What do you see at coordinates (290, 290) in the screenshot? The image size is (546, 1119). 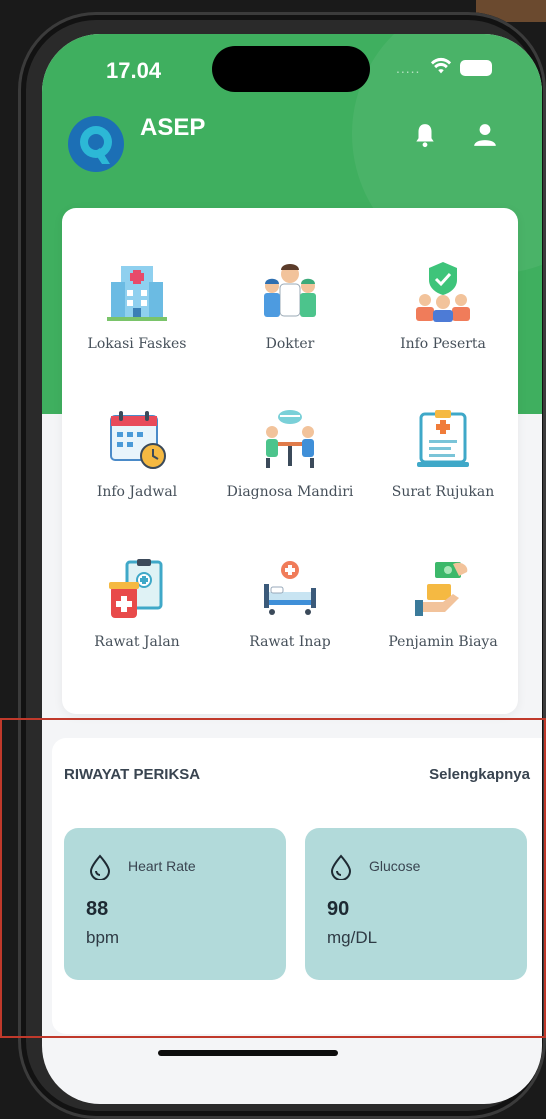 I see `doctors-icon` at bounding box center [290, 290].